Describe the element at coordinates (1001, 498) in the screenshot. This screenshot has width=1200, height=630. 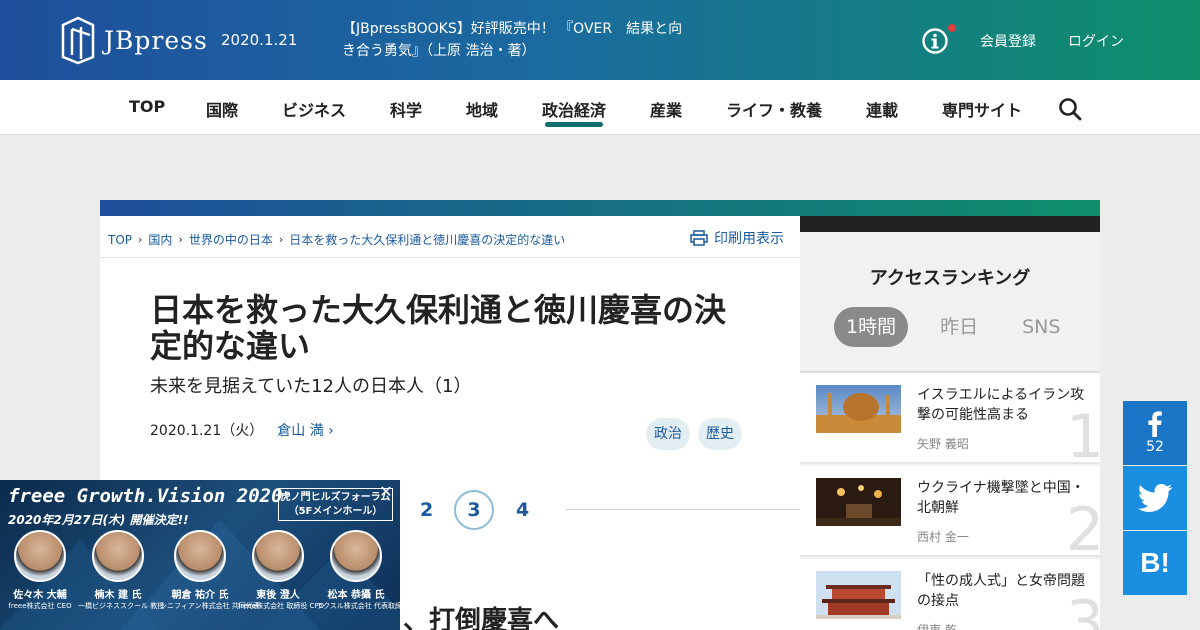
I see `ranking-item-title: ウクライナ機撃墜と中国・北朝鮮` at that location.